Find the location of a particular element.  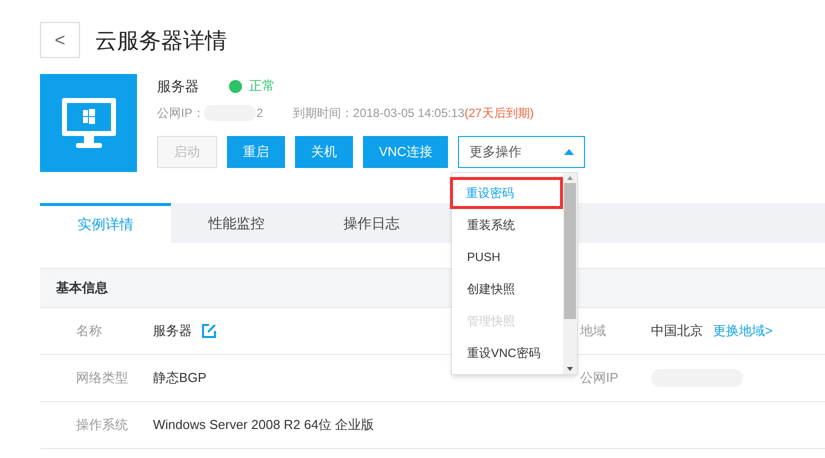

tab: 性能监控 is located at coordinates (236, 223).